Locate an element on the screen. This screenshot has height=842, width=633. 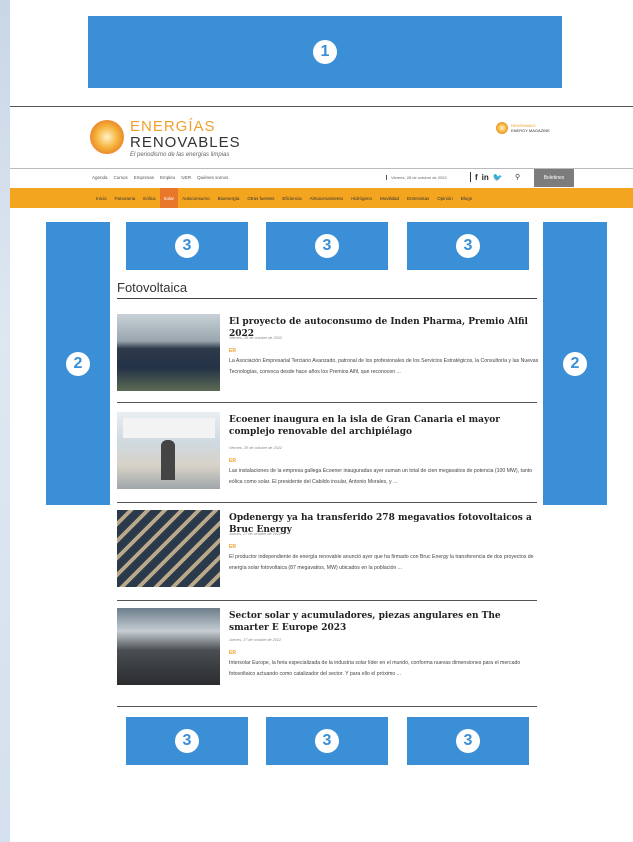
ad-slot-number: 1 is located at coordinates (325, 52).